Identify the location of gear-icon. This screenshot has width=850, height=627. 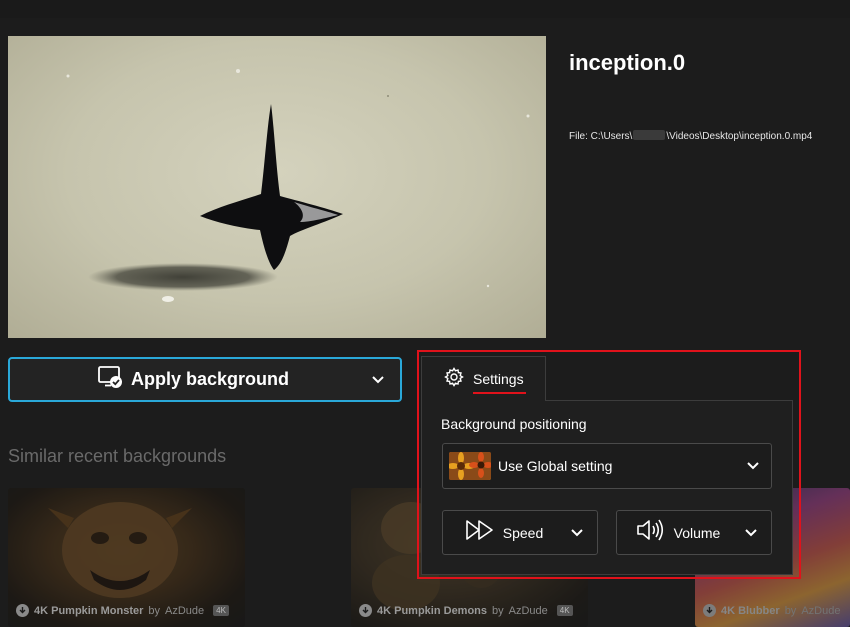
(454, 379).